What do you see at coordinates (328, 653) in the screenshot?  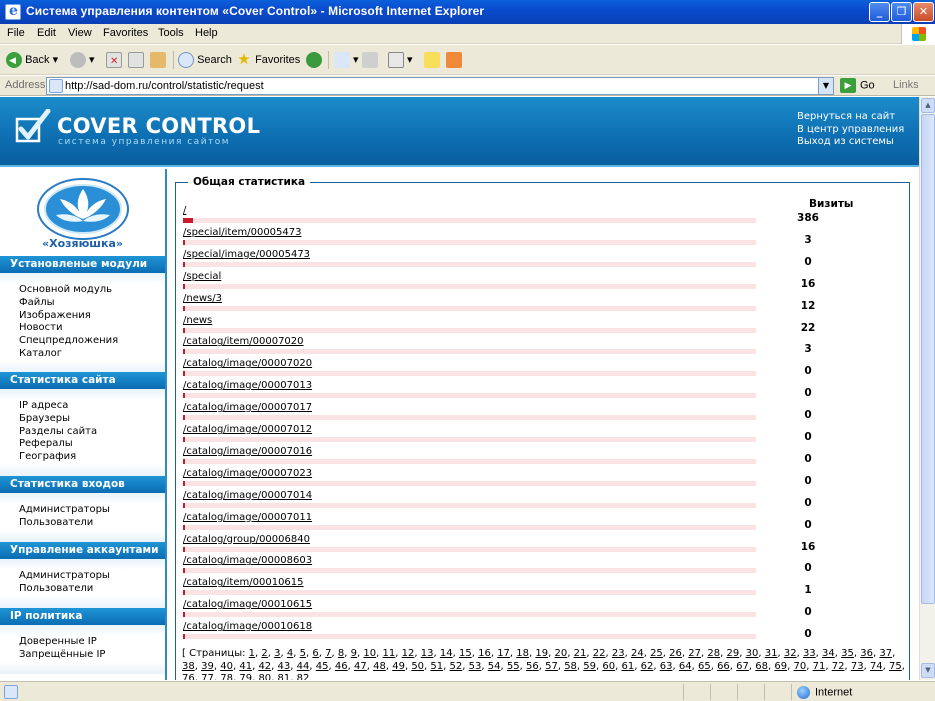 I see `page-link: 7` at bounding box center [328, 653].